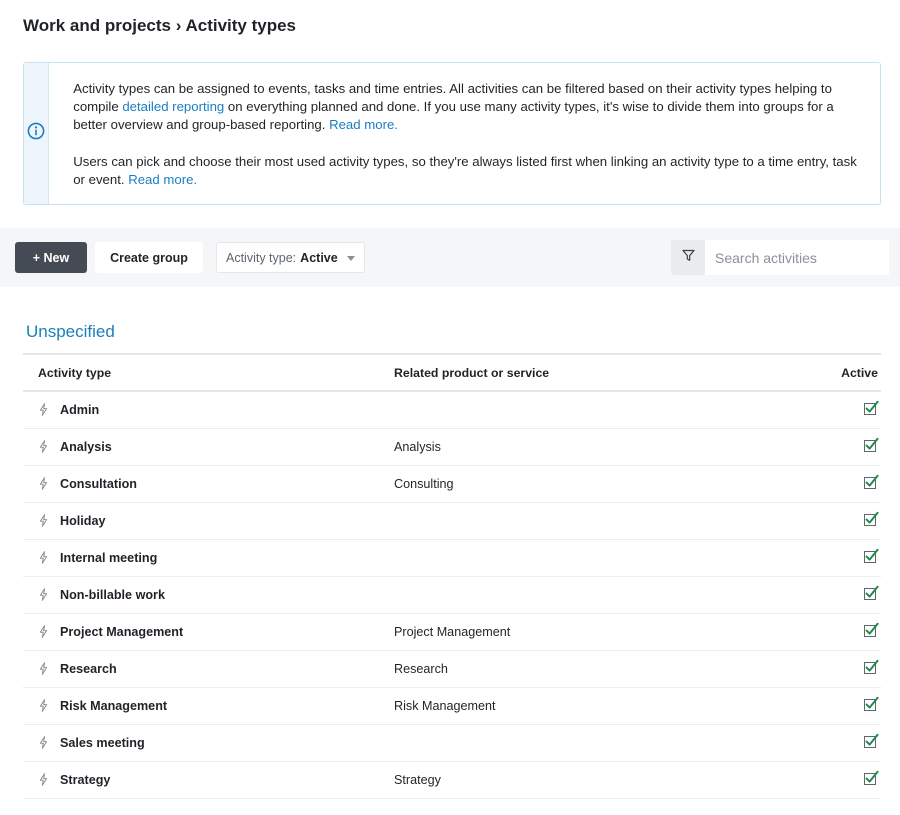  Describe the element at coordinates (797, 257) in the screenshot. I see `search-input` at that location.